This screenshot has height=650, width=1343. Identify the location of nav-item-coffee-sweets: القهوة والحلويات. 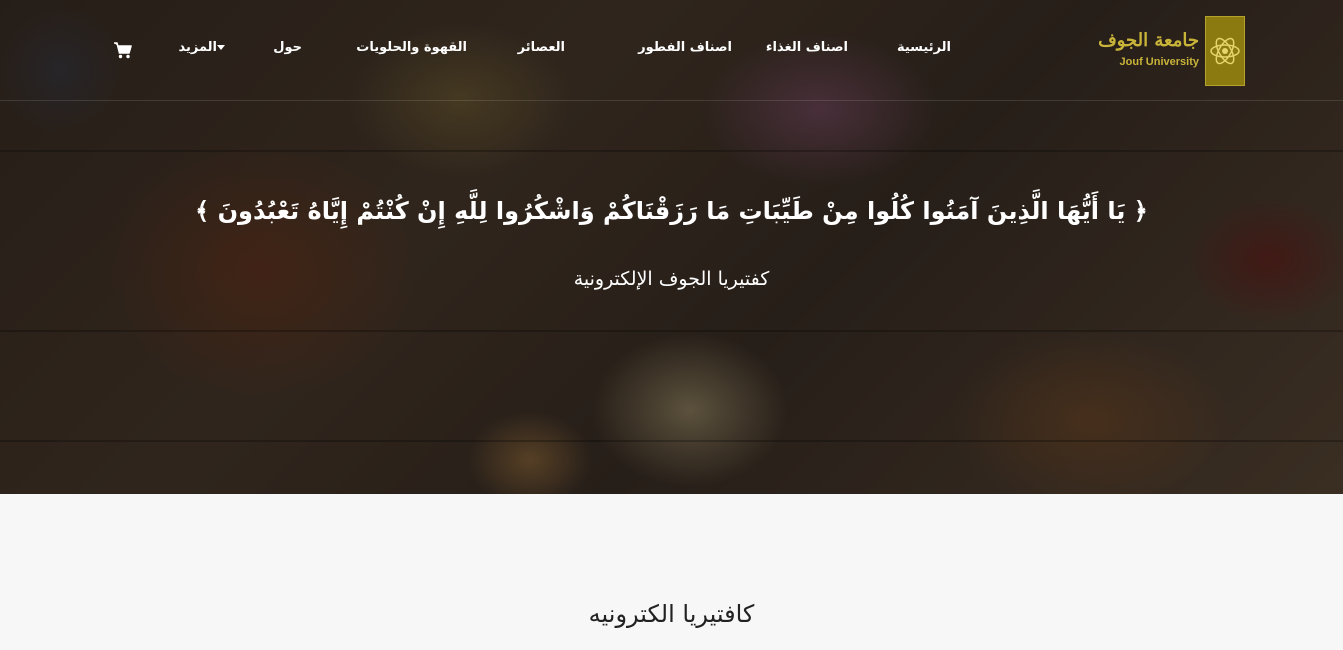
(411, 47).